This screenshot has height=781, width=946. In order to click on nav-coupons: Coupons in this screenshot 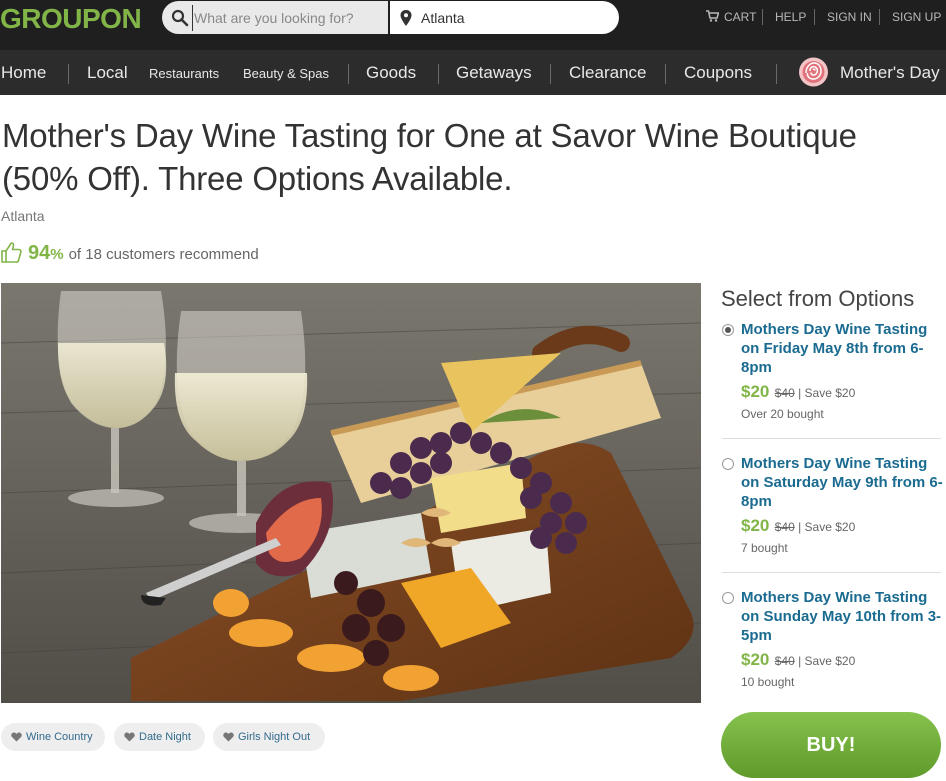, I will do `click(718, 73)`.